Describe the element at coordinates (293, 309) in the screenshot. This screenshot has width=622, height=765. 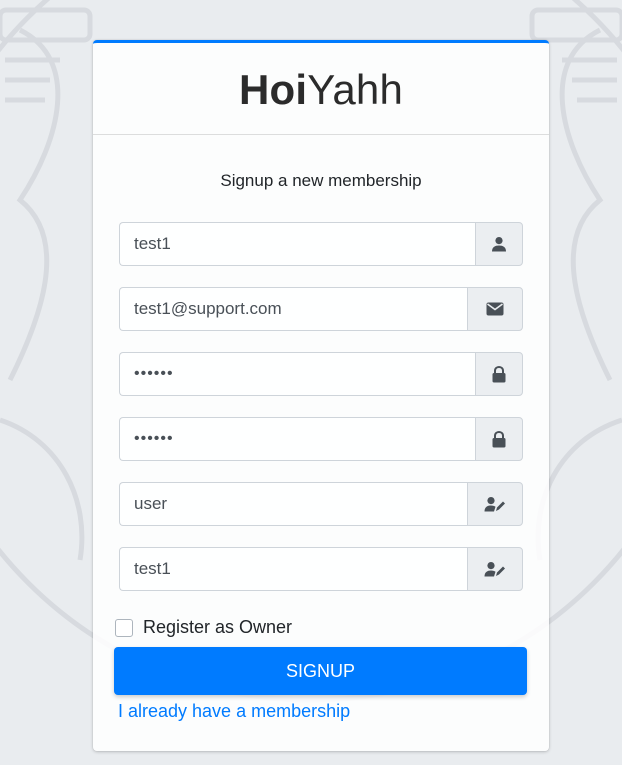
I see `email-input` at that location.